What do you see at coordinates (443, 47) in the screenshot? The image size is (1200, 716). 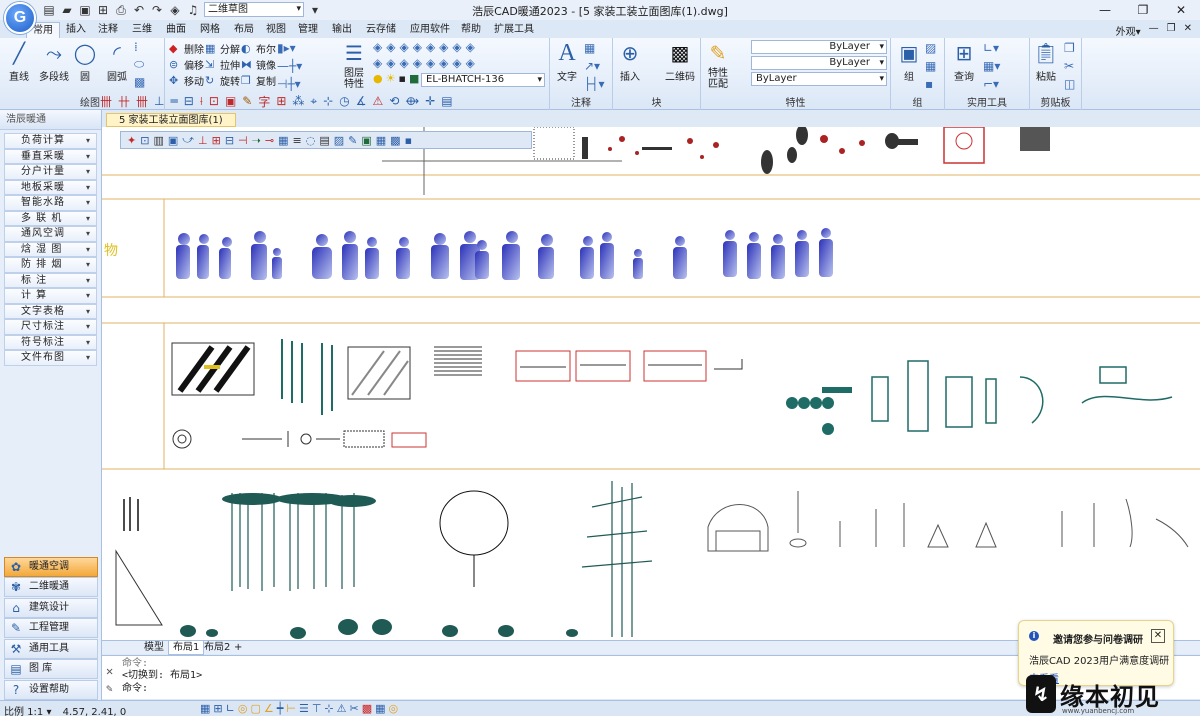 I see `layer-icon-6: ◈` at bounding box center [443, 47].